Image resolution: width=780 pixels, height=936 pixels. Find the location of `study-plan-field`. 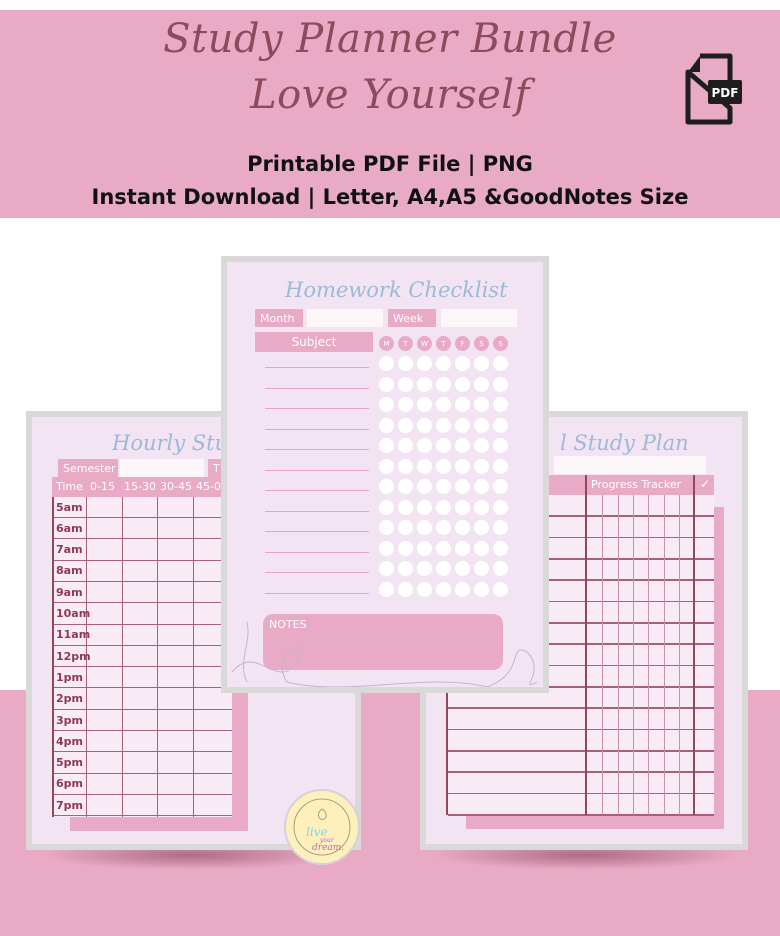

study-plan-field is located at coordinates (630, 465).